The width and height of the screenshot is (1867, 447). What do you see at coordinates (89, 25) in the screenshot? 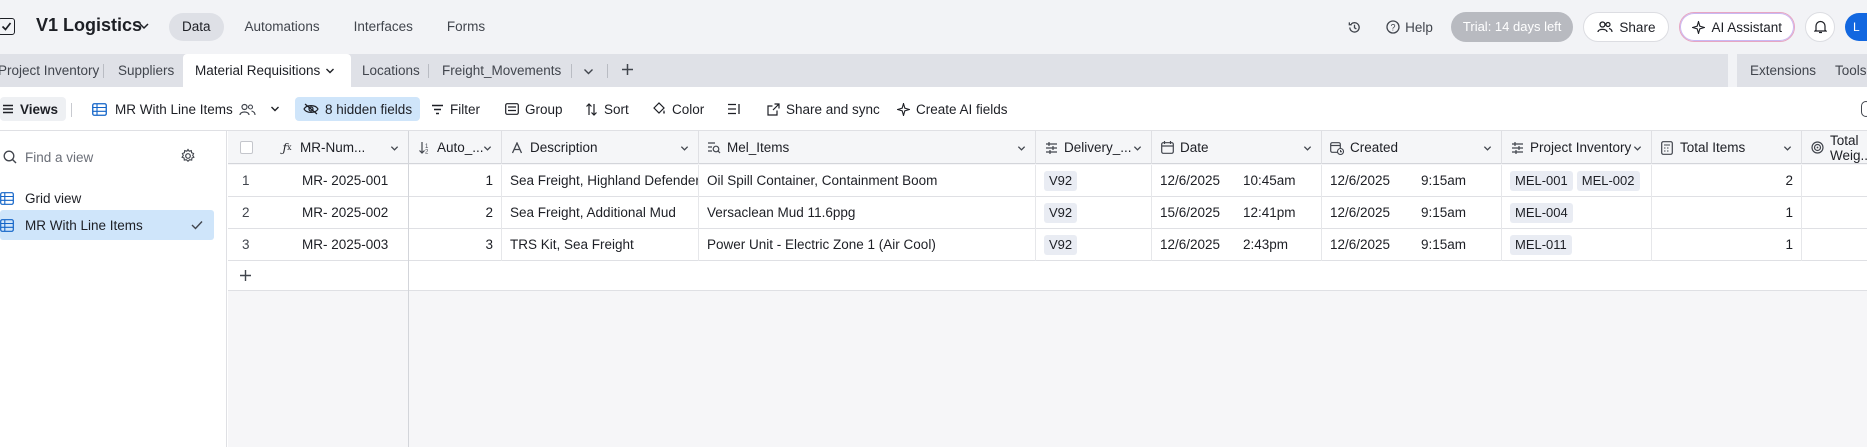
I see `base-name: V1 Logistics` at bounding box center [89, 25].